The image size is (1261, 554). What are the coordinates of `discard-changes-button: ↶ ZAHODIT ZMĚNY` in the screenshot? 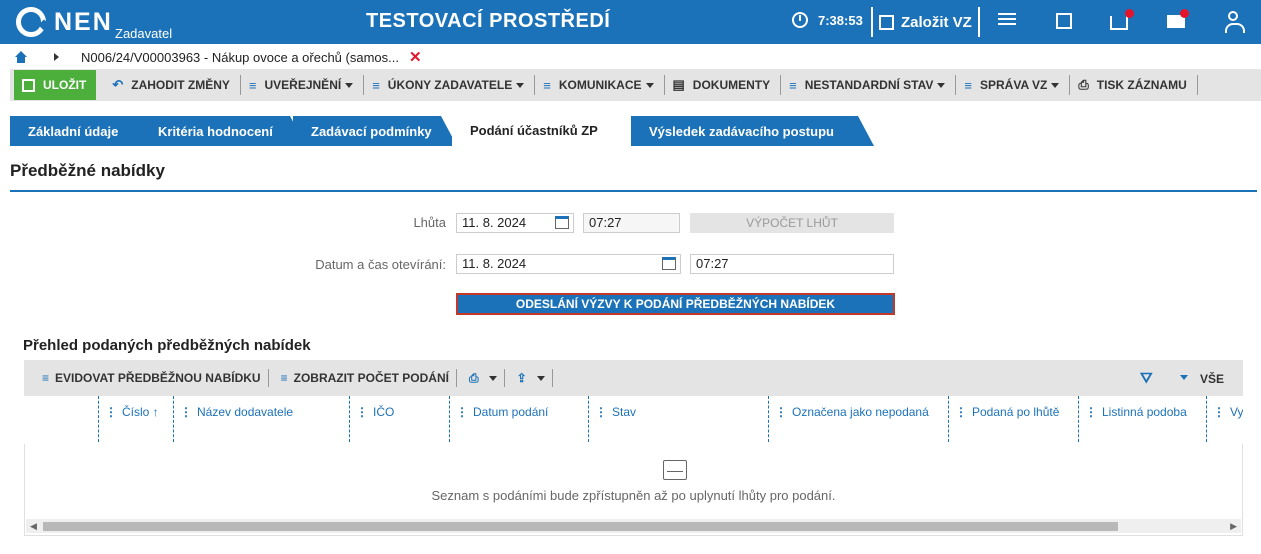 It's located at (172, 85).